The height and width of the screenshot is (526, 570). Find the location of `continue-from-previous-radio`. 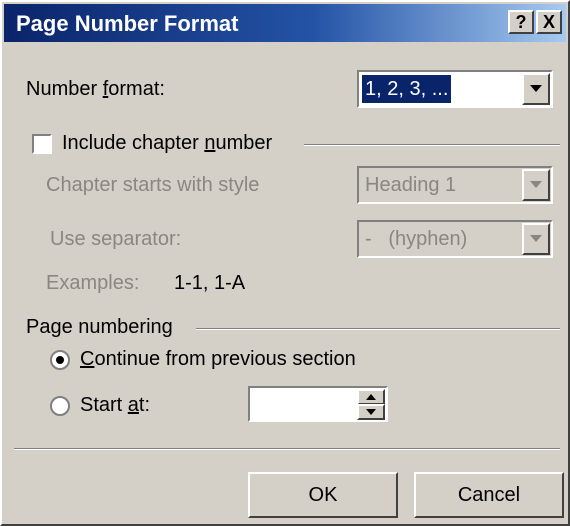

continue-from-previous-radio is located at coordinates (60, 360).